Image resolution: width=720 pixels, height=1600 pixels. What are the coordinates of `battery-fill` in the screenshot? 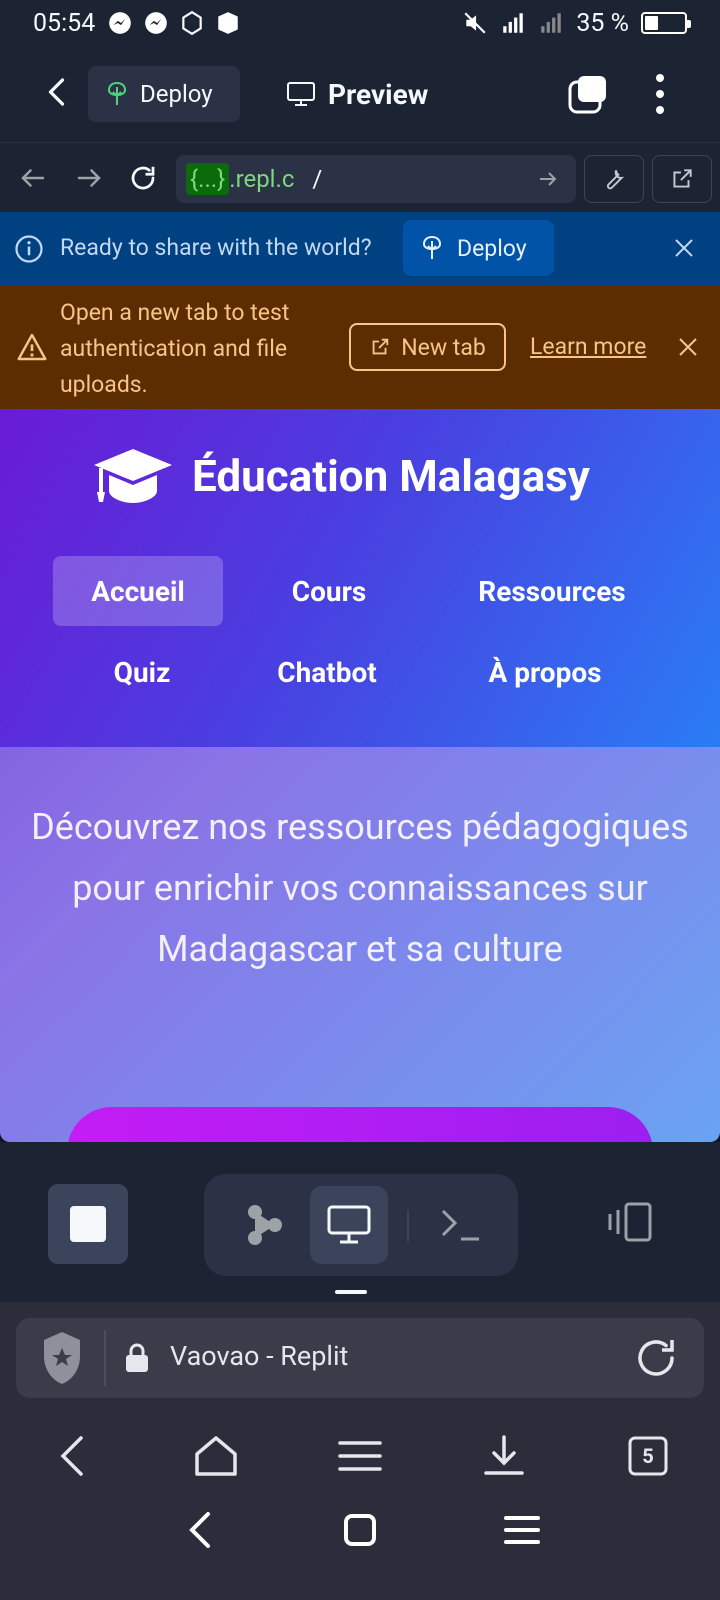 It's located at (651, 23).